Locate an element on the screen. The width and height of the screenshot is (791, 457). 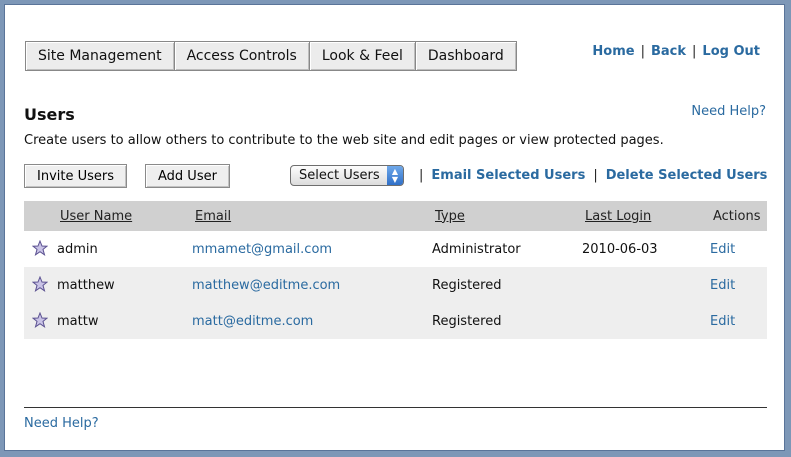
tab-site-management: Site Management is located at coordinates (99, 56).